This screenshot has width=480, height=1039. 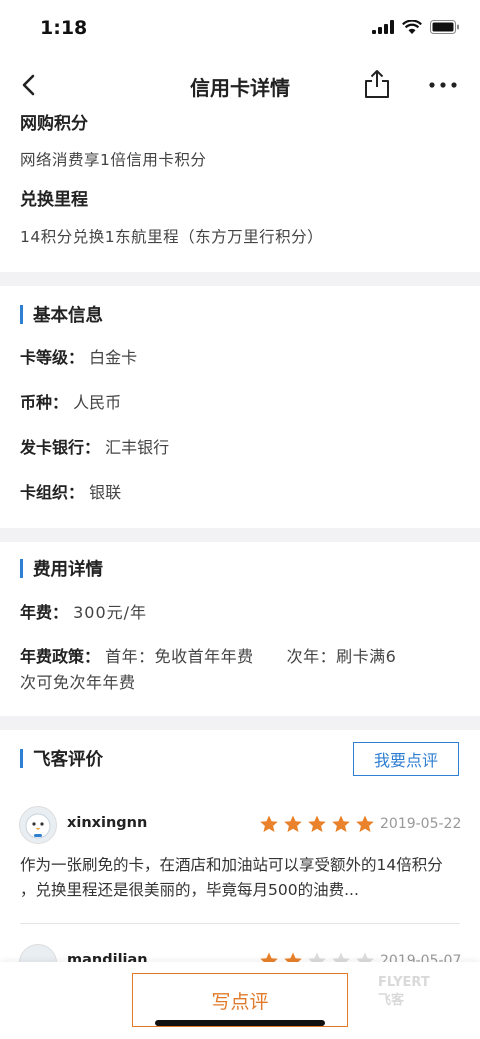 What do you see at coordinates (240, 670) in the screenshot?
I see `fee-policy-row: 年费政策： 首年：免收首年年费 次年：刷卡满6 次可免次年年费` at bounding box center [240, 670].